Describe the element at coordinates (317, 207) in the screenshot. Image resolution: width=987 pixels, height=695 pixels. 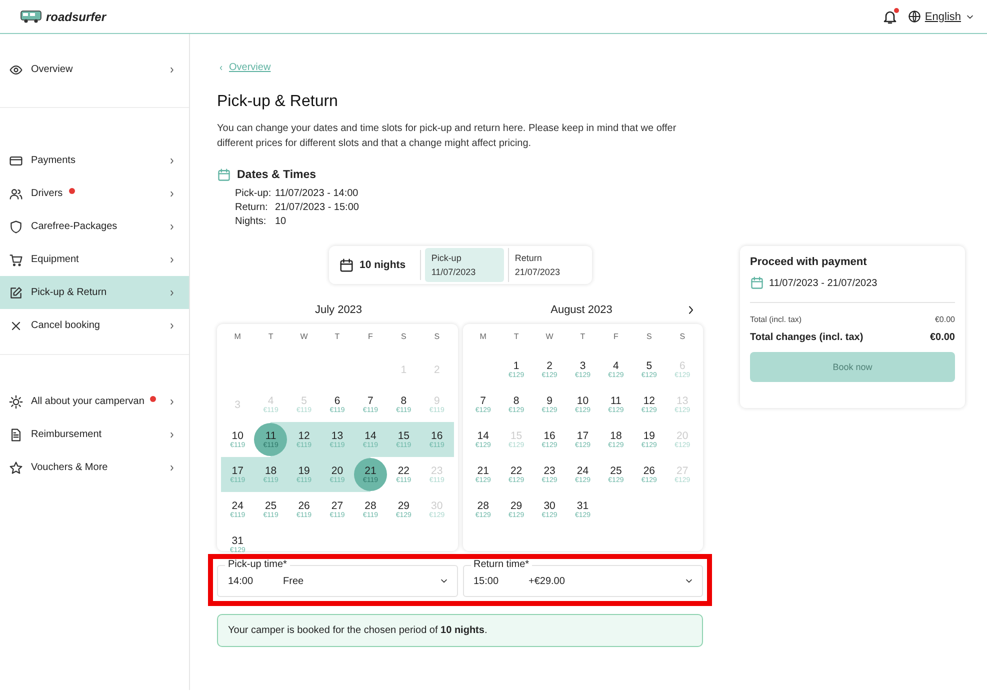
I see `detail-value: 21/07/2023 - 15:00` at that location.